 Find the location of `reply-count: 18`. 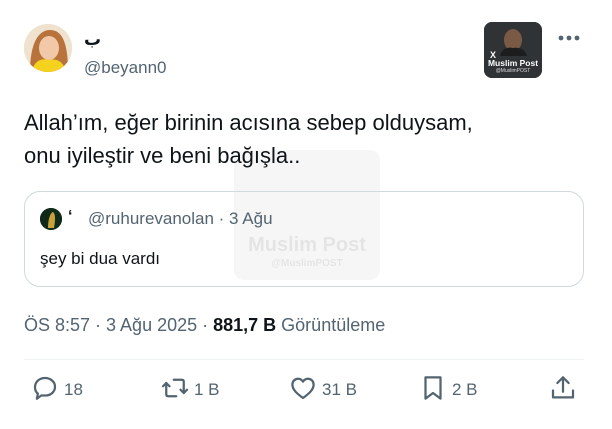

reply-count: 18 is located at coordinates (73, 389).